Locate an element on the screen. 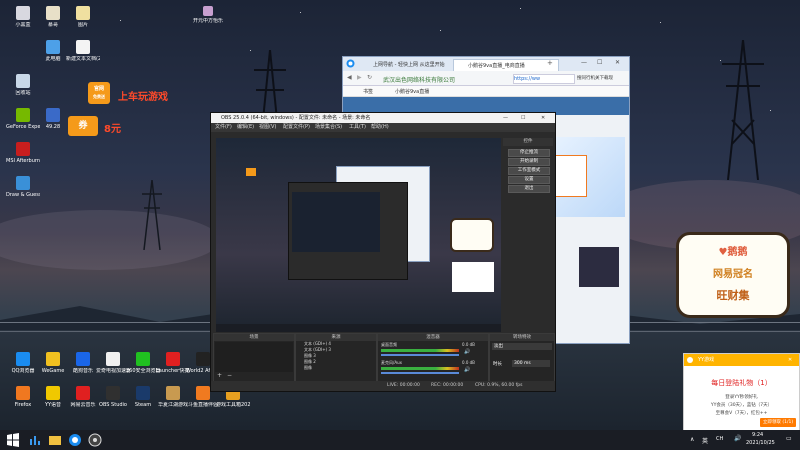 This screenshot has height=450, width=800. menu-tools: 工具(T) is located at coordinates (357, 127).